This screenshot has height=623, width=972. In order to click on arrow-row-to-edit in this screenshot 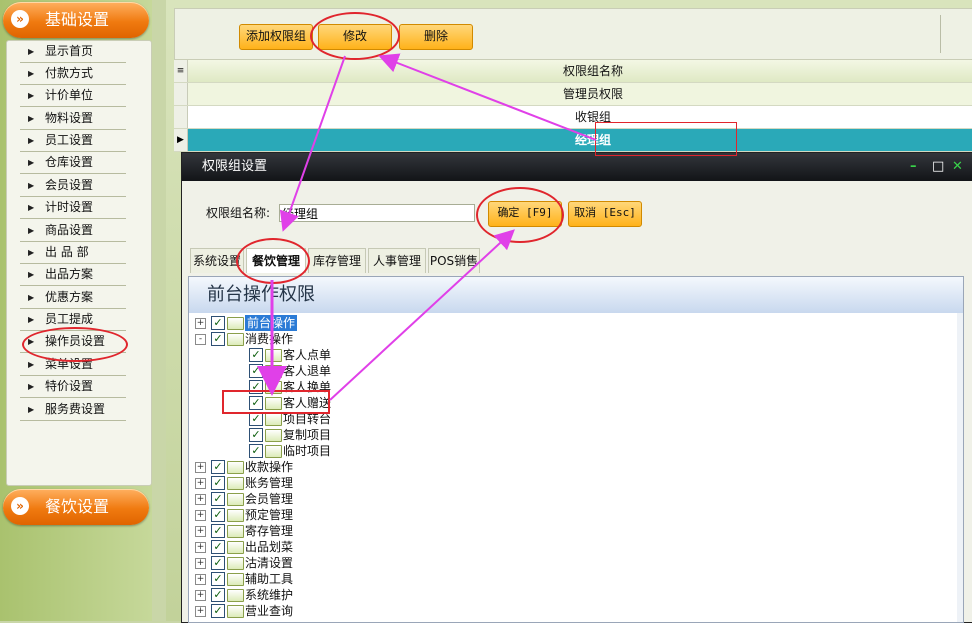, I will do `click(487, 97)`.